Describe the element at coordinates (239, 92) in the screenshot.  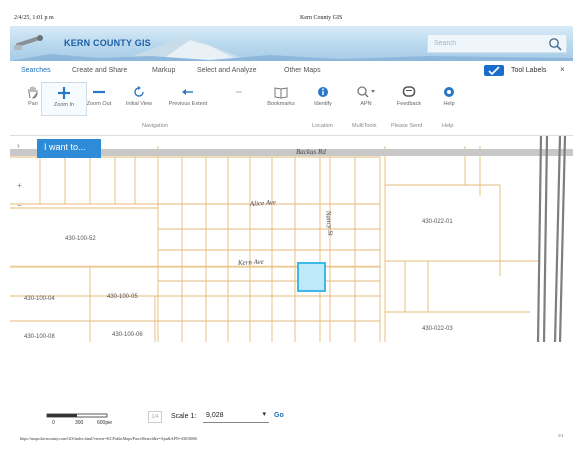
I see `dash-icon` at that location.